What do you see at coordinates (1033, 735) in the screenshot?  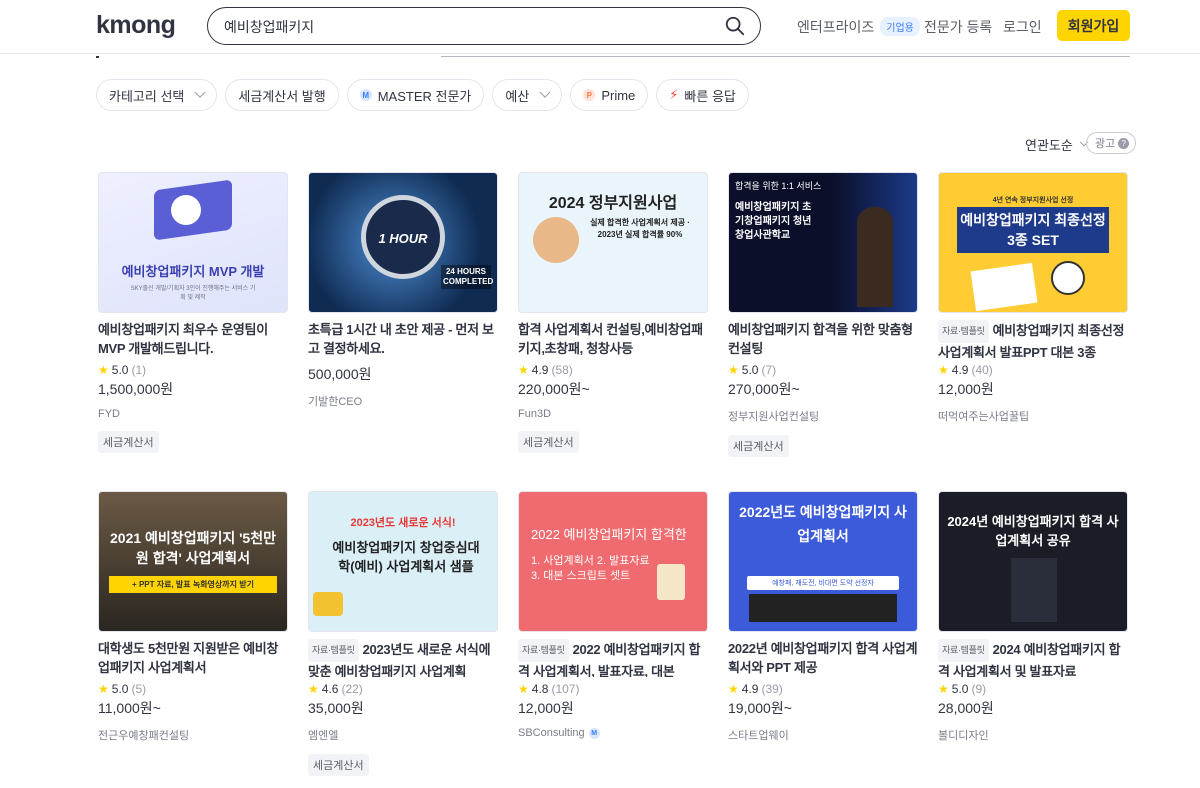 I see `seller-name: 볼디디자인` at bounding box center [1033, 735].